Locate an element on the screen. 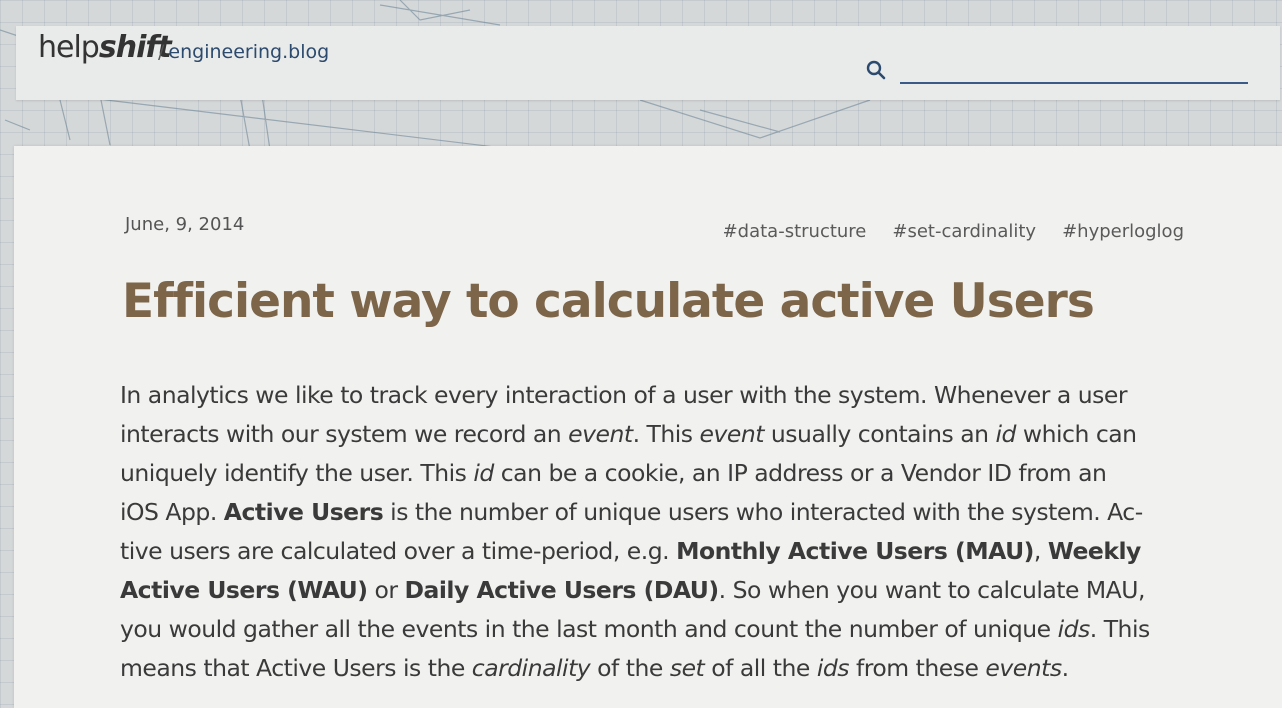  text-run: , is located at coordinates (1040, 551).